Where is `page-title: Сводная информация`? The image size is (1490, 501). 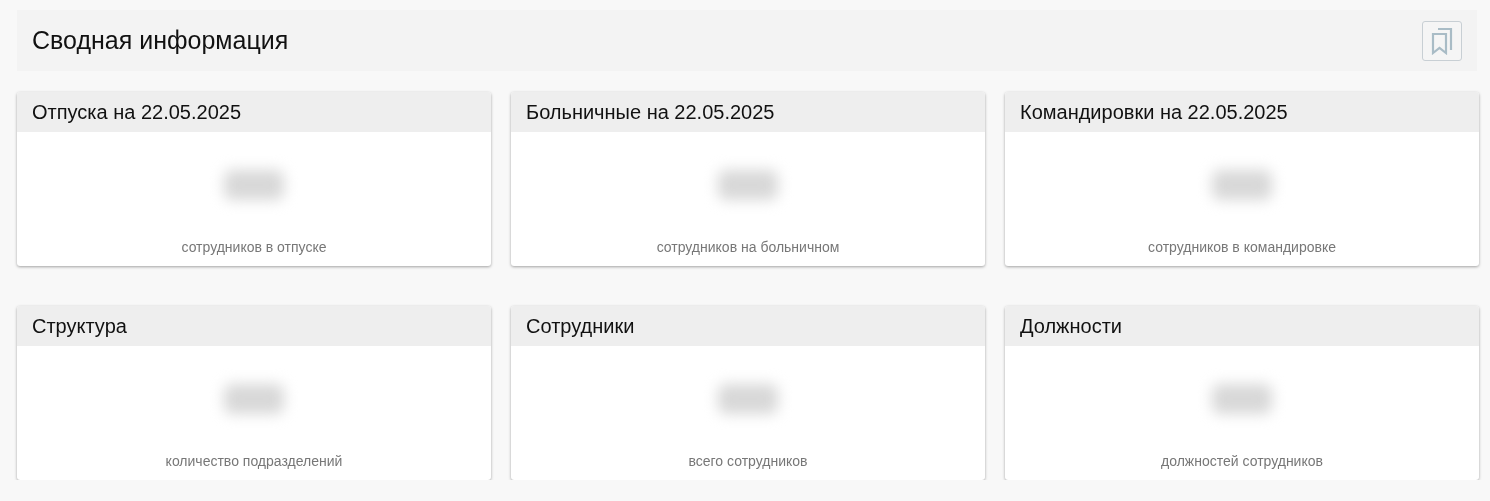
page-title: Сводная информация is located at coordinates (160, 40).